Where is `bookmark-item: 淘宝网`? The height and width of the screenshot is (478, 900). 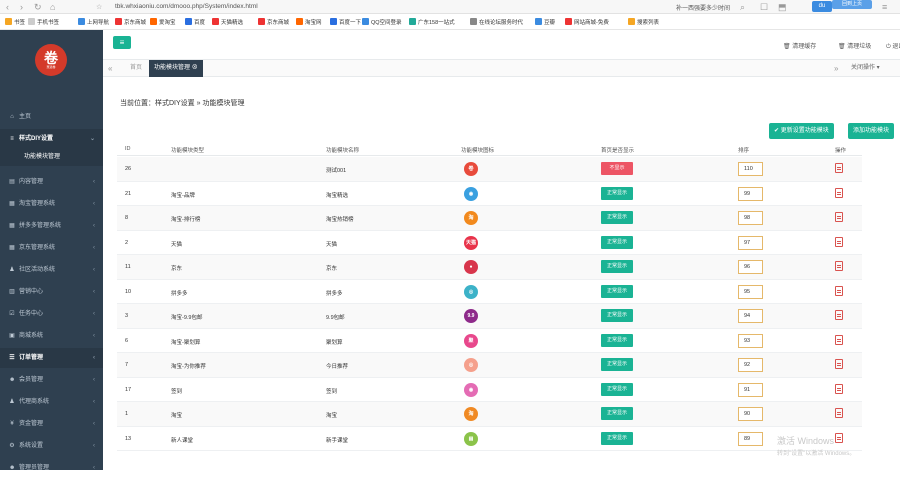
bookmark-item: 淘宝网 is located at coordinates (309, 22).